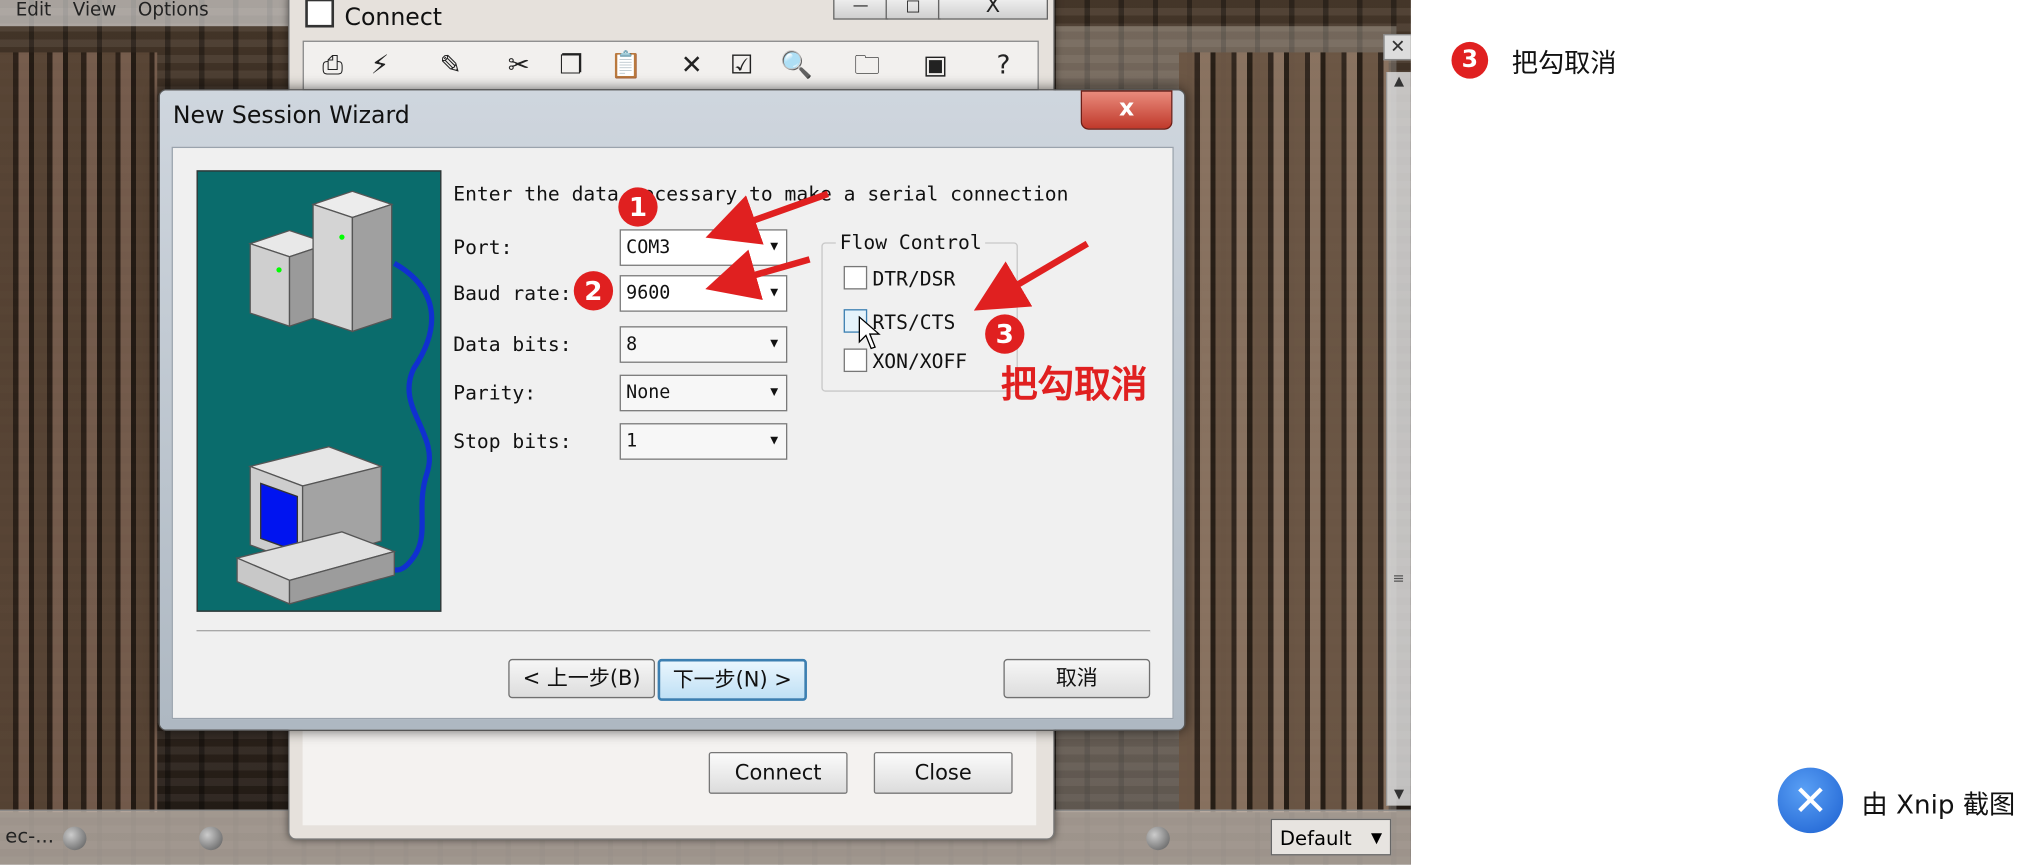 The height and width of the screenshot is (865, 2044). What do you see at coordinates (1074, 384) in the screenshot?
I see `annotation-text-3: 把勾取消` at bounding box center [1074, 384].